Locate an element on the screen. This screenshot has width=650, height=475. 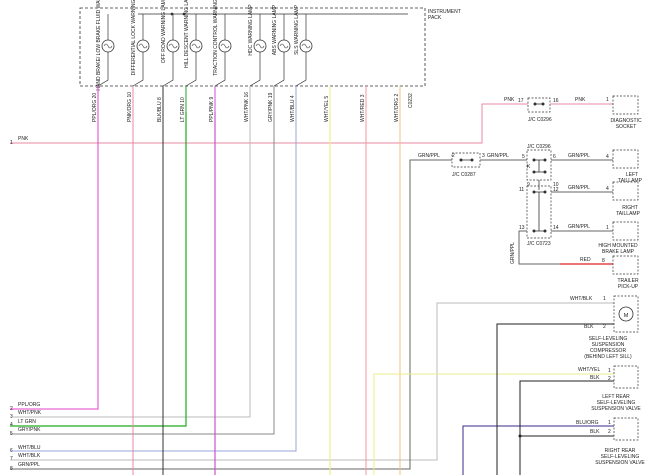
lamp-name: HAND BRAKE/ LOW BRAKE FLUID WARNING LAMP is located at coordinates (99, 45).